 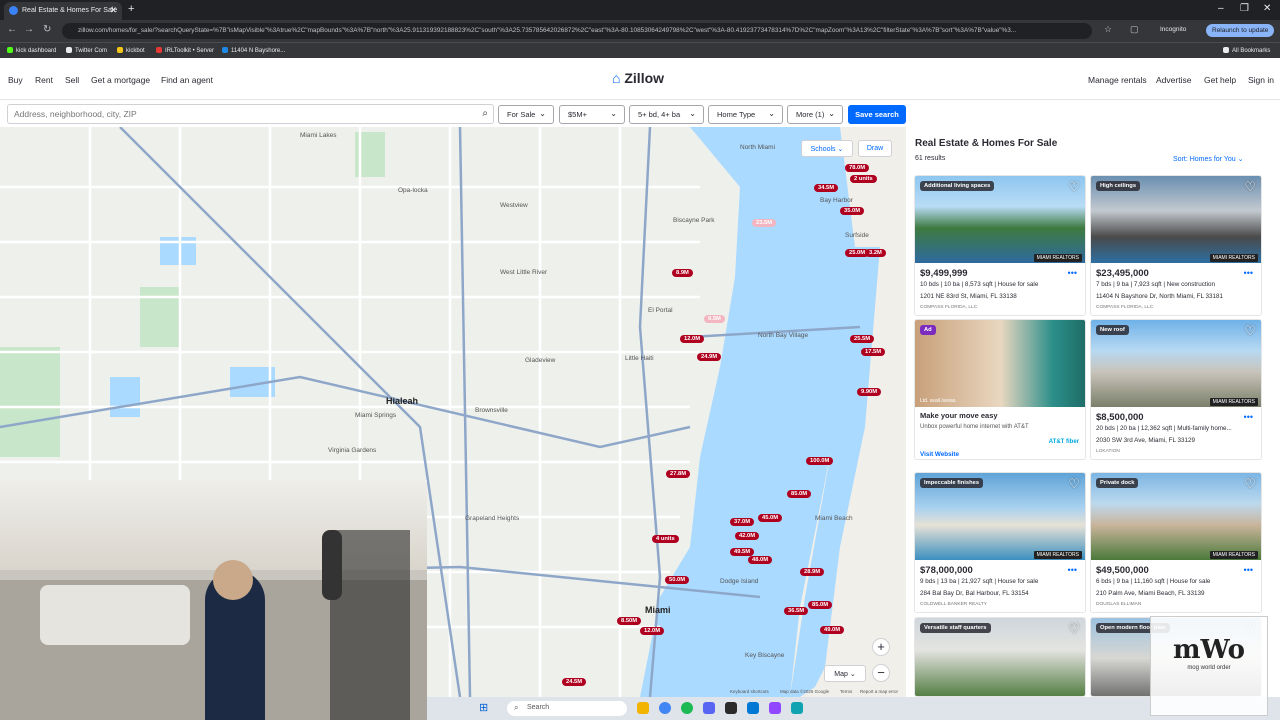 I want to click on spotify-icon, so click(x=687, y=708).